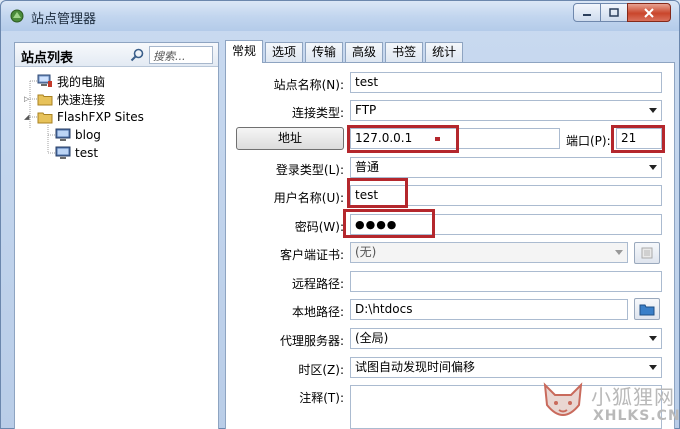  I want to click on watermark: 小狐狸网 XHLKS.CN, so click(609, 404).